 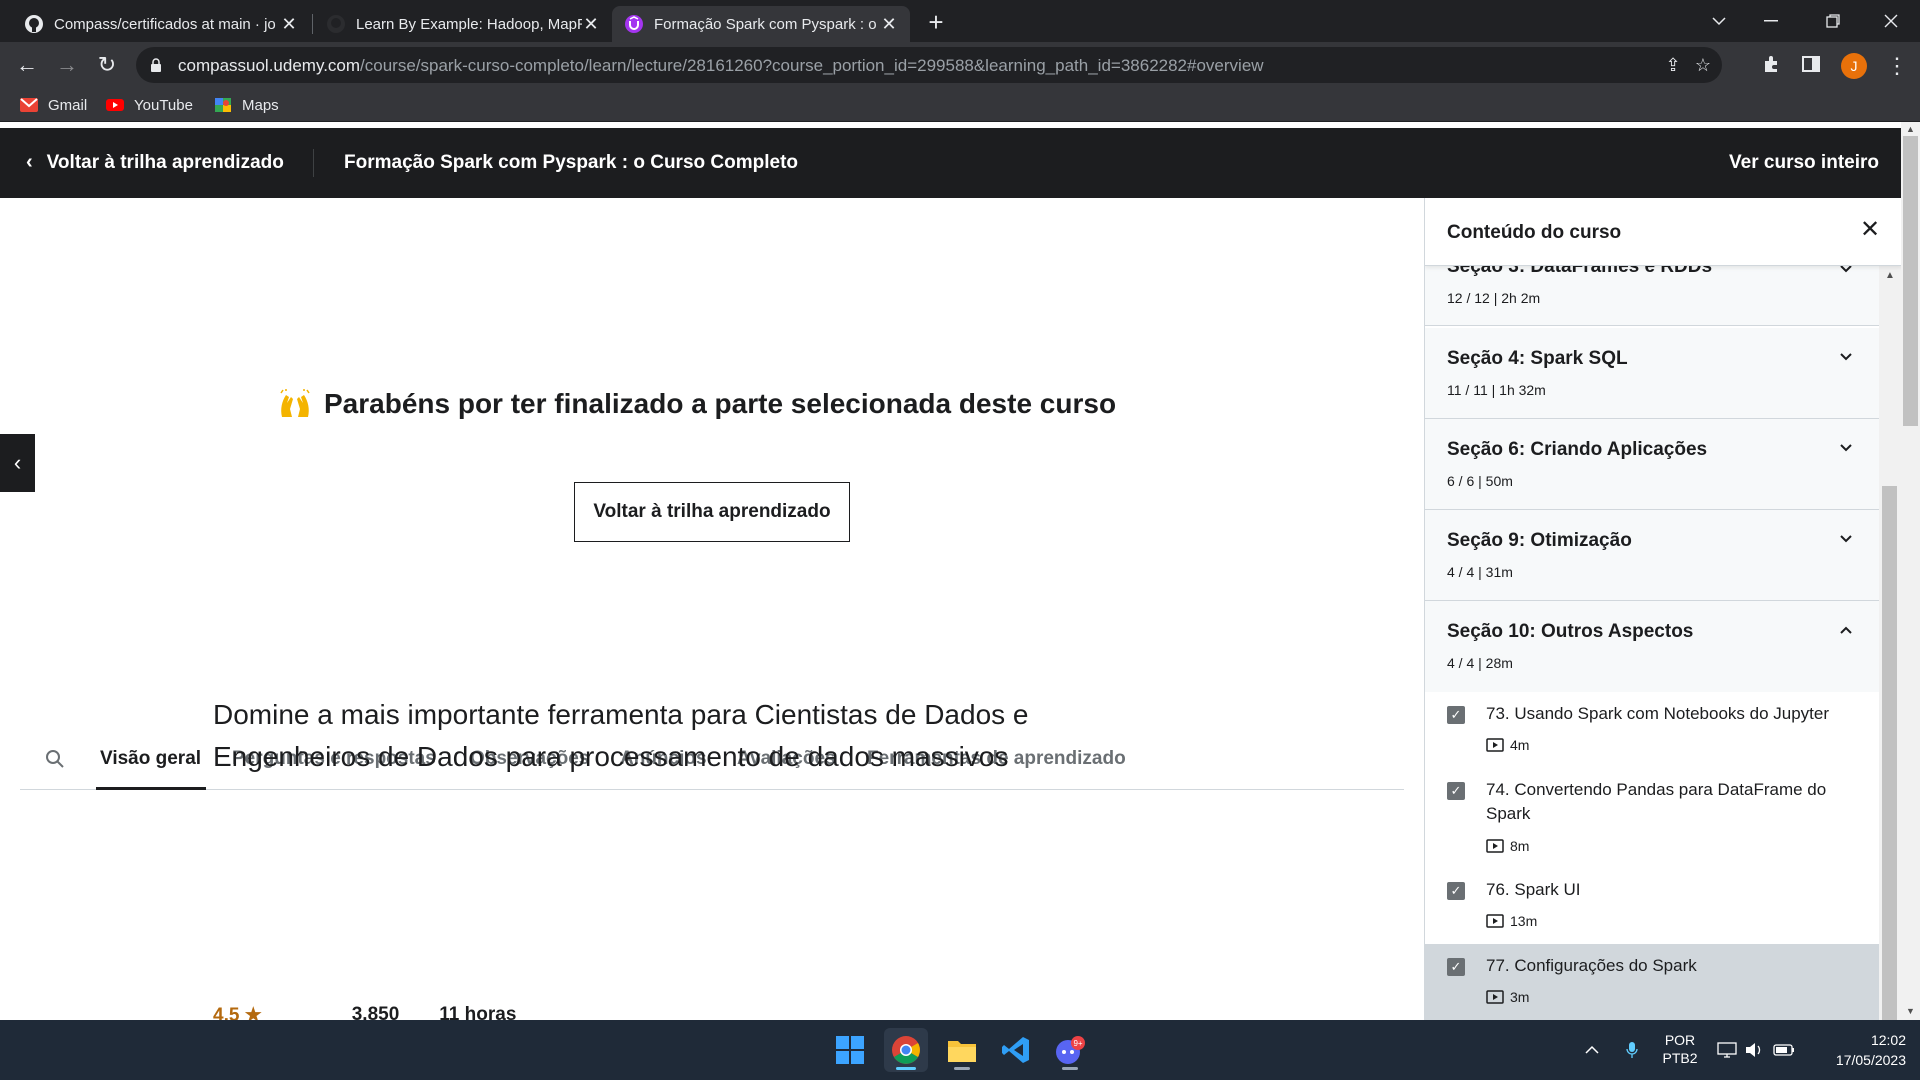 What do you see at coordinates (906, 1068) in the screenshot?
I see `active-app-indicator` at bounding box center [906, 1068].